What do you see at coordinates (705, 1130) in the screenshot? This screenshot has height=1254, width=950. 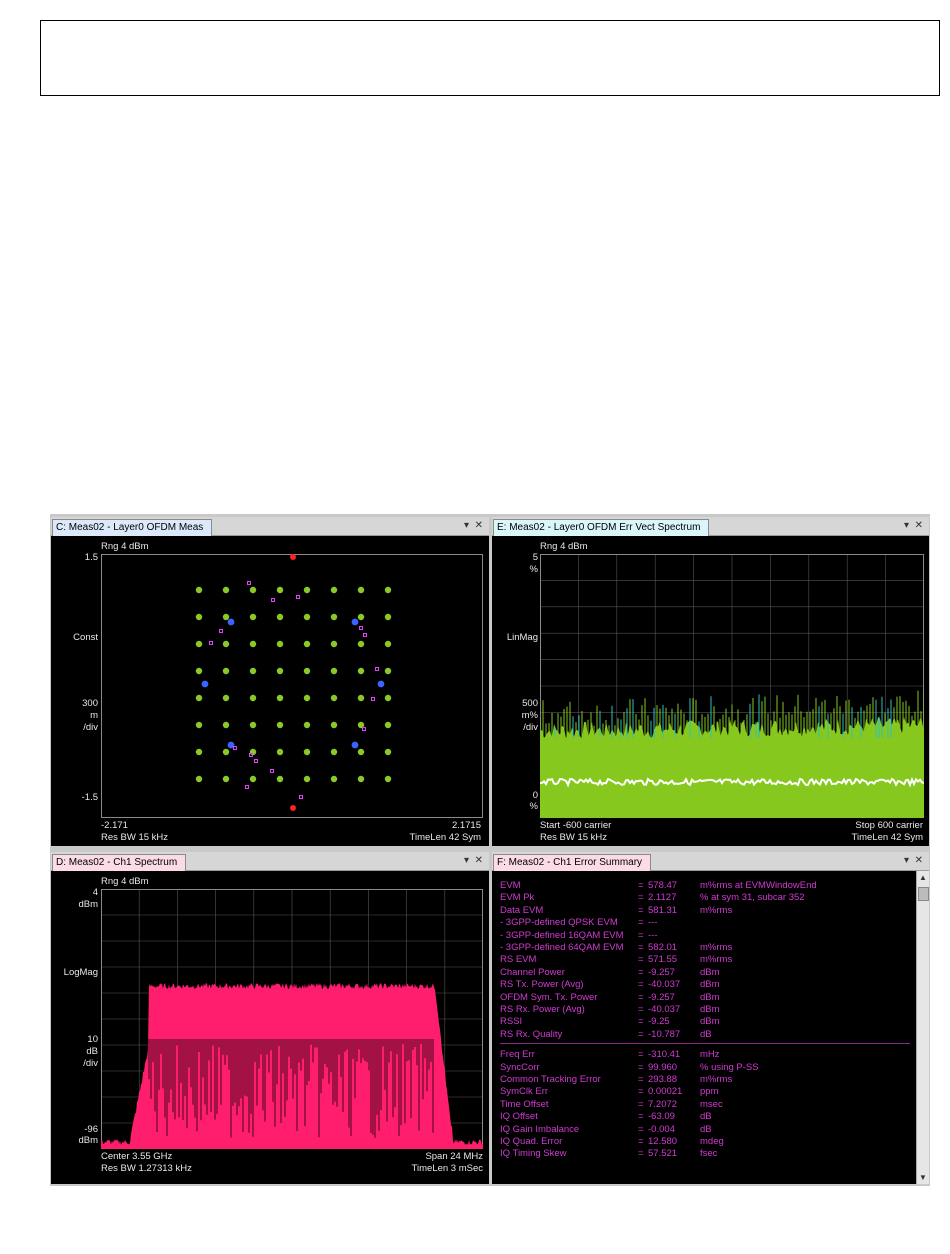 I see `summary-row: IQ Gain Imbalance = -0.004 dB` at bounding box center [705, 1130].